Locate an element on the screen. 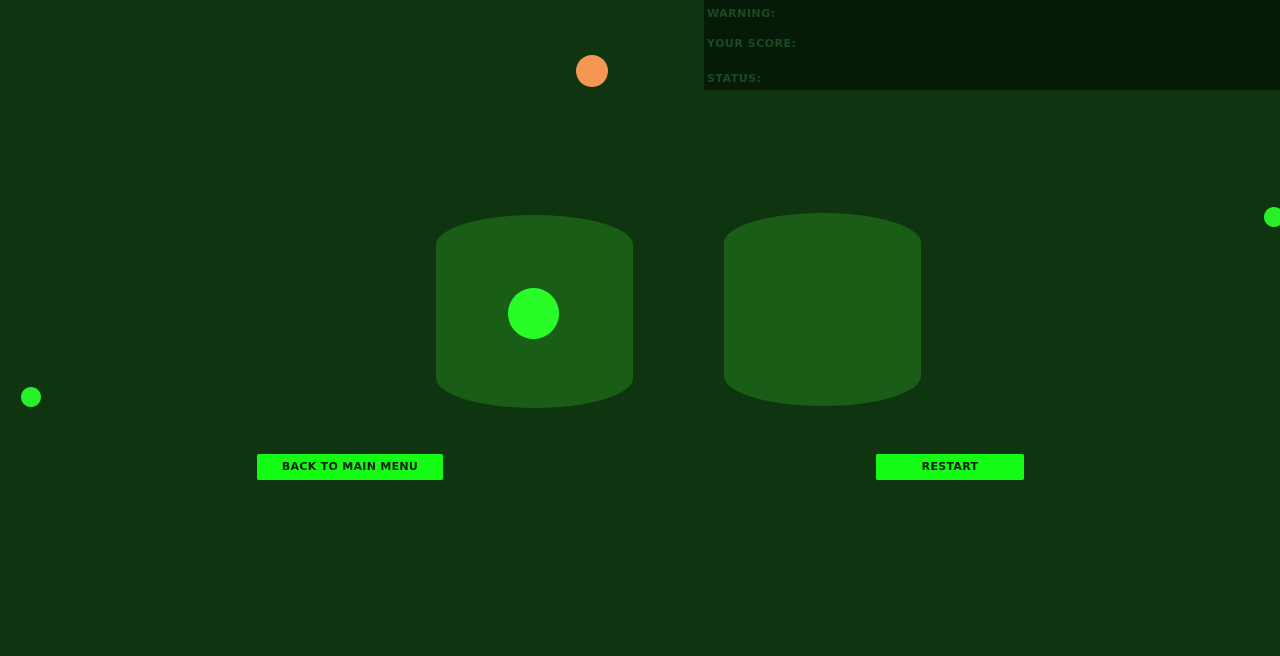  green-ball-left is located at coordinates (31, 397).